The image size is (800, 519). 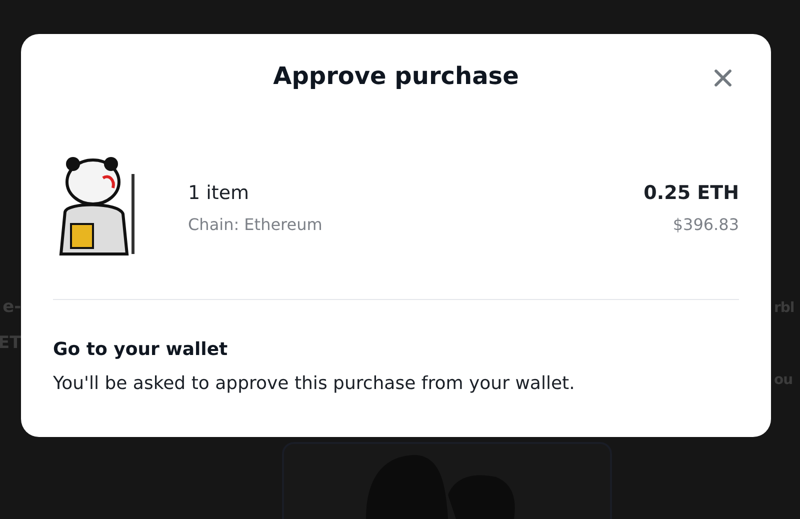 What do you see at coordinates (219, 192) in the screenshot?
I see `item-count: 1 item` at bounding box center [219, 192].